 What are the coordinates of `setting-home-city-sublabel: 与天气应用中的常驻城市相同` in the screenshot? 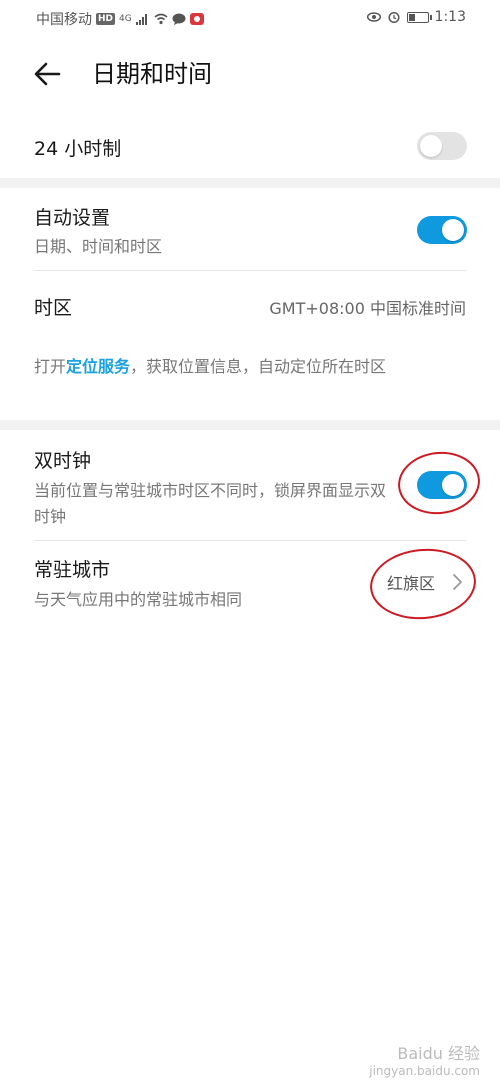 It's located at (138, 599).